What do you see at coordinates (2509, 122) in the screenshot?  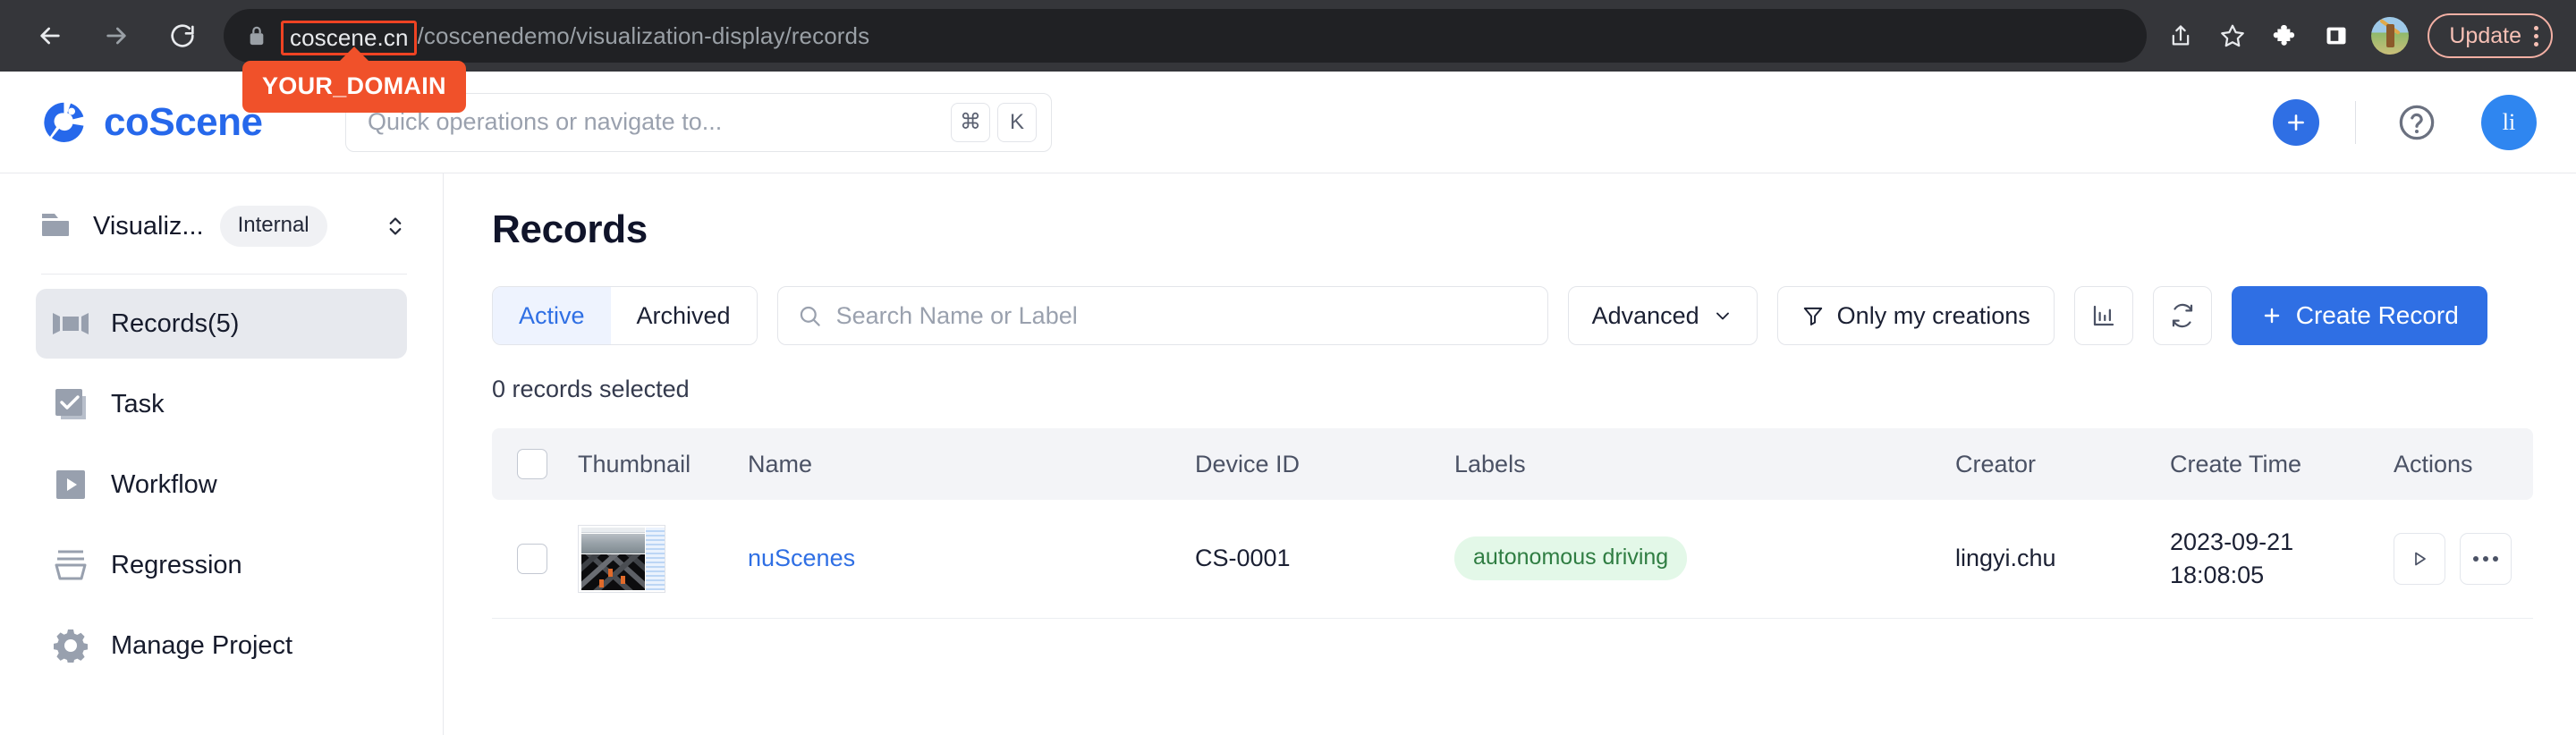 I see `user-avatar: li` at bounding box center [2509, 122].